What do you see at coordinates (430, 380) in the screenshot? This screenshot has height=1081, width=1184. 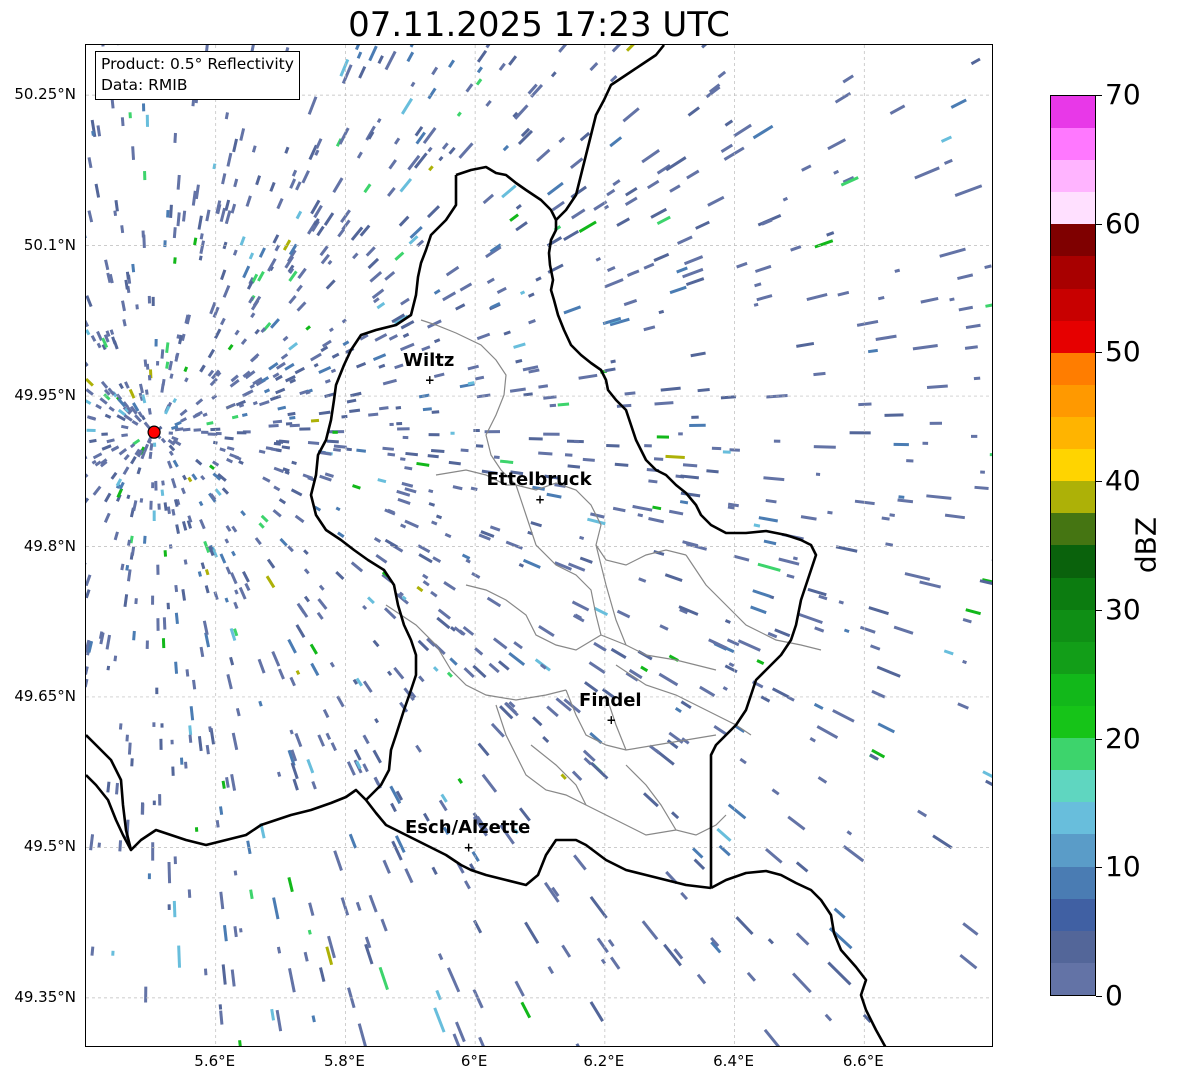 I see `city-marker: +` at bounding box center [430, 380].